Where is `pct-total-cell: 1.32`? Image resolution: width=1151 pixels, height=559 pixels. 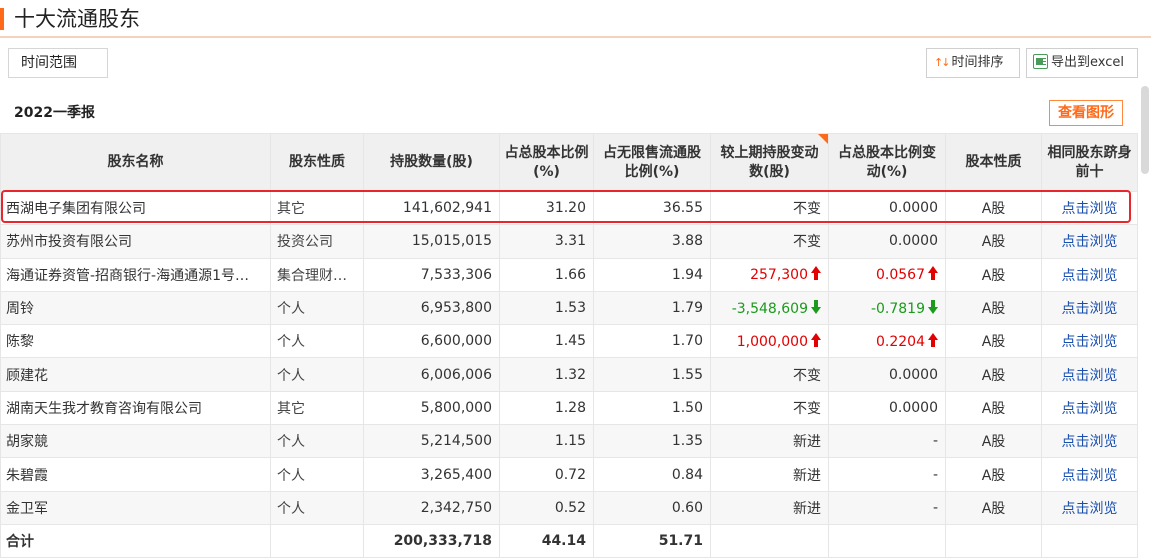 pct-total-cell: 1.32 is located at coordinates (546, 374).